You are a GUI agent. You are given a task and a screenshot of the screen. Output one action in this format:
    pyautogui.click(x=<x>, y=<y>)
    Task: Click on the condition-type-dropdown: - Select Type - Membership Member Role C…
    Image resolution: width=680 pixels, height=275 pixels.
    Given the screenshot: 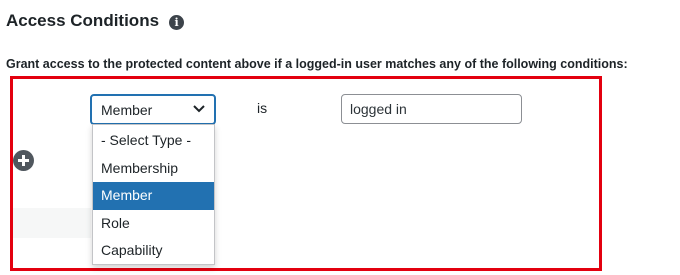 What is the action you would take?
    pyautogui.click(x=153, y=194)
    